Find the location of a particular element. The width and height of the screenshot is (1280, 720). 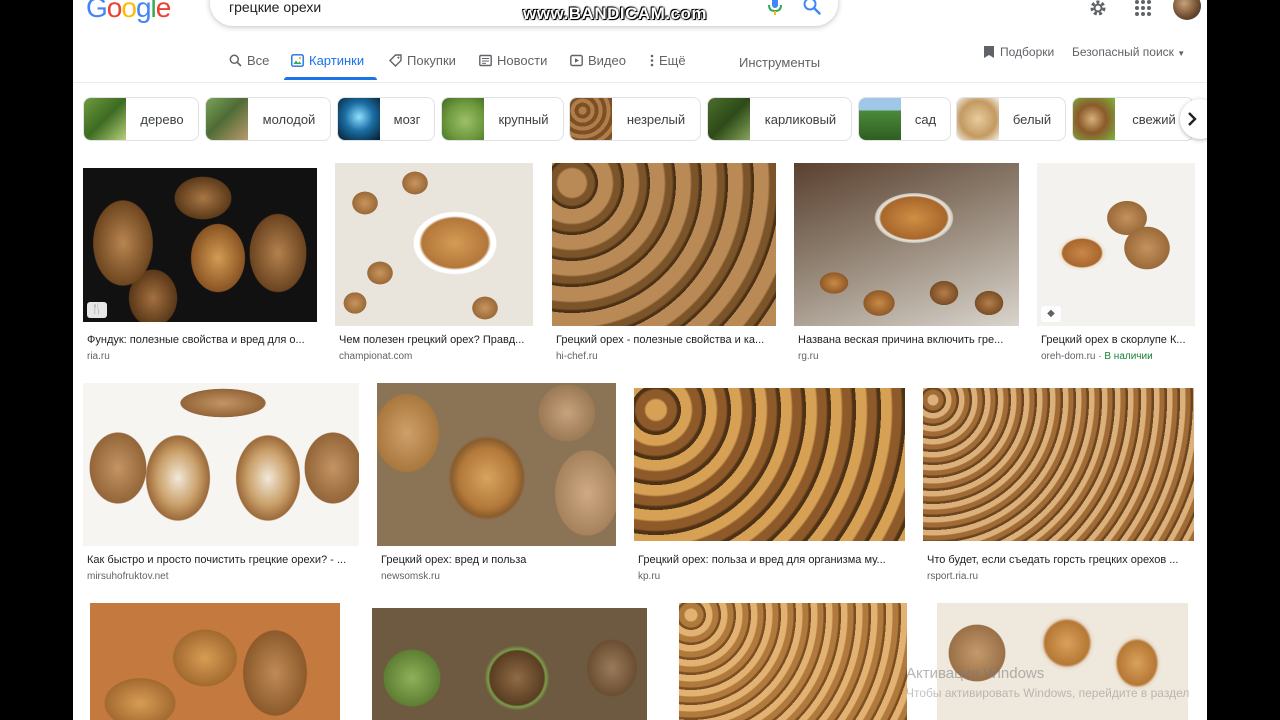

search-input: грецкие орехи is located at coordinates (275, 7).